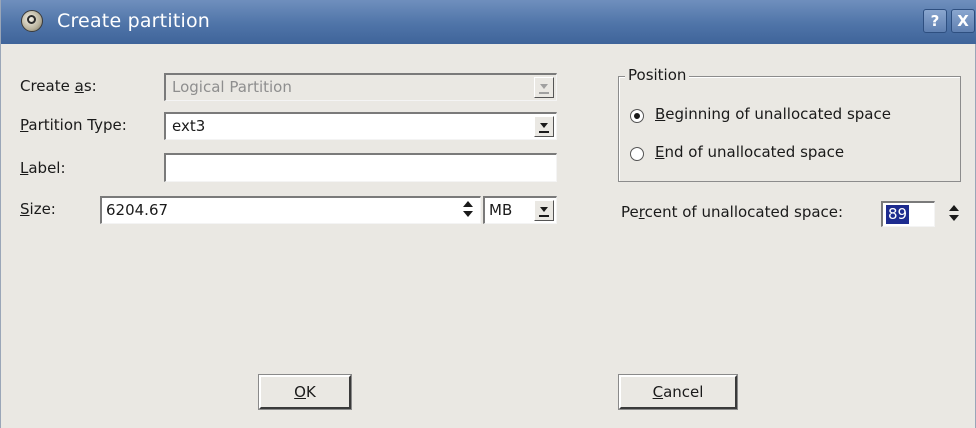  I want to click on partition-type-label: Partition Type:, so click(73, 125).